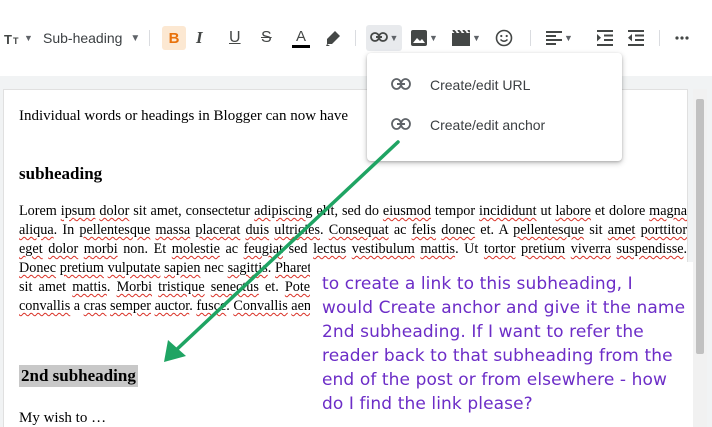 This screenshot has width=712, height=427. What do you see at coordinates (211, 306) in the screenshot?
I see `misspelled-word: fusce` at bounding box center [211, 306].